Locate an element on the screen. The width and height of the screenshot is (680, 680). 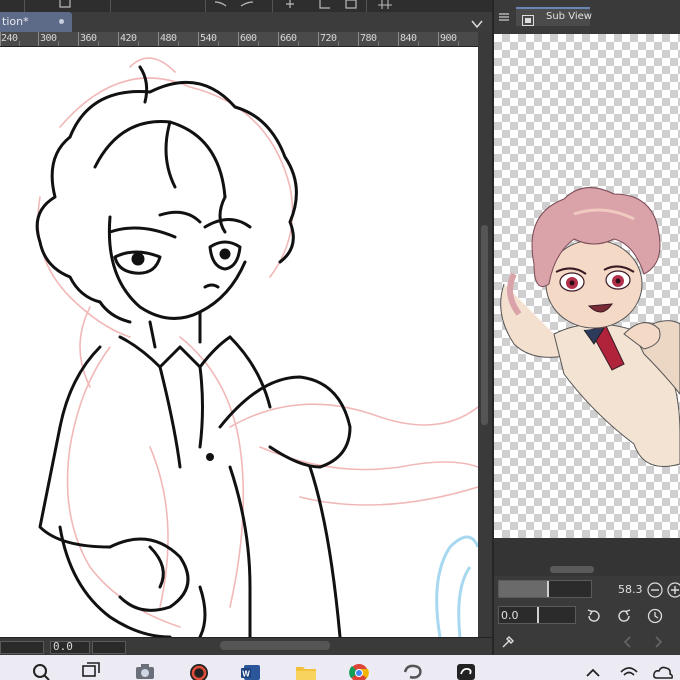
next-image-icon is located at coordinates (658, 642).